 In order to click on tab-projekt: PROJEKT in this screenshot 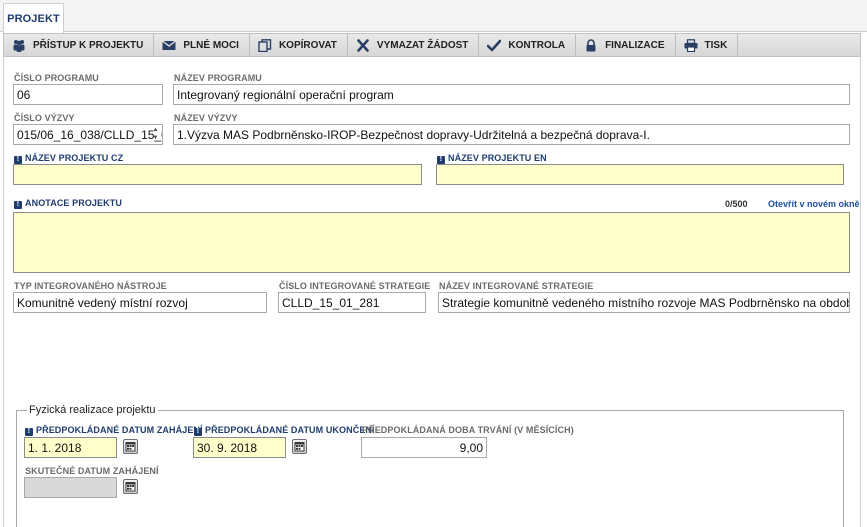, I will do `click(33, 18)`.